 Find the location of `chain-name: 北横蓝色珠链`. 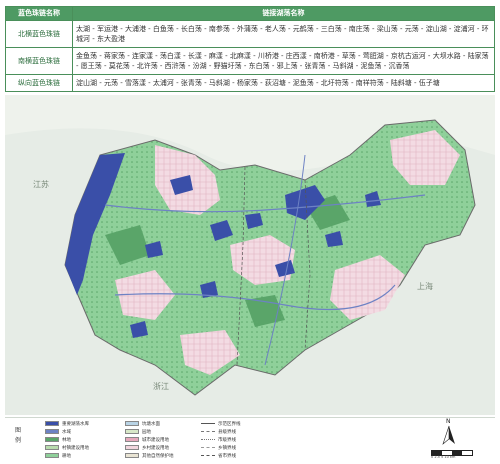

chain-name: 北横蓝色珠链 is located at coordinates (39, 33).